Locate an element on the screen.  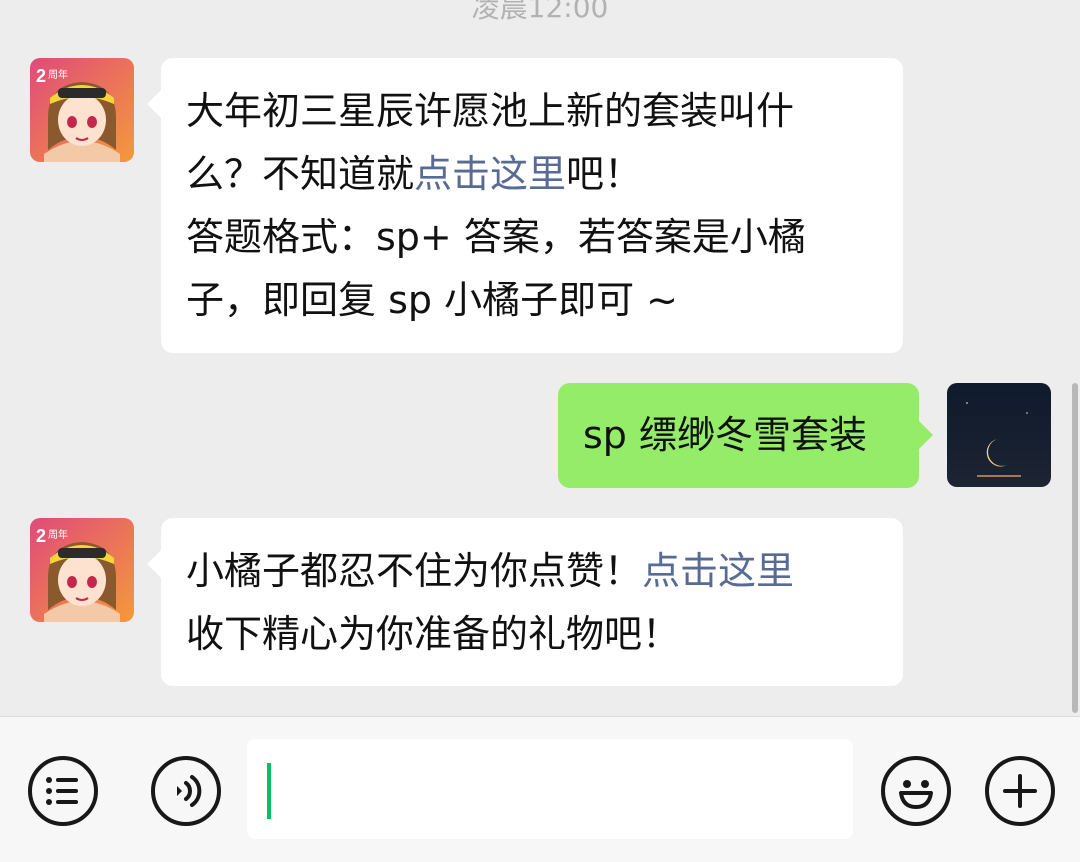
message-line: 大年初三星辰许愿池上新的套装叫什 is located at coordinates (533, 111).